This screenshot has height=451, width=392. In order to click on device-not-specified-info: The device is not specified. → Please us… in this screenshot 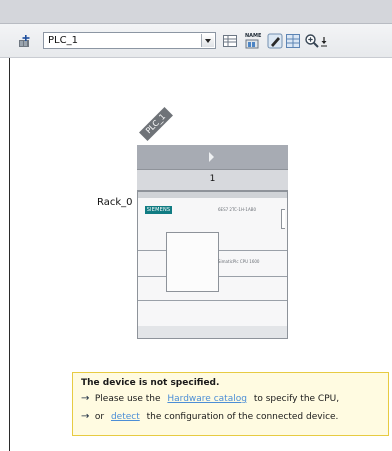, I will do `click(230, 404)`.